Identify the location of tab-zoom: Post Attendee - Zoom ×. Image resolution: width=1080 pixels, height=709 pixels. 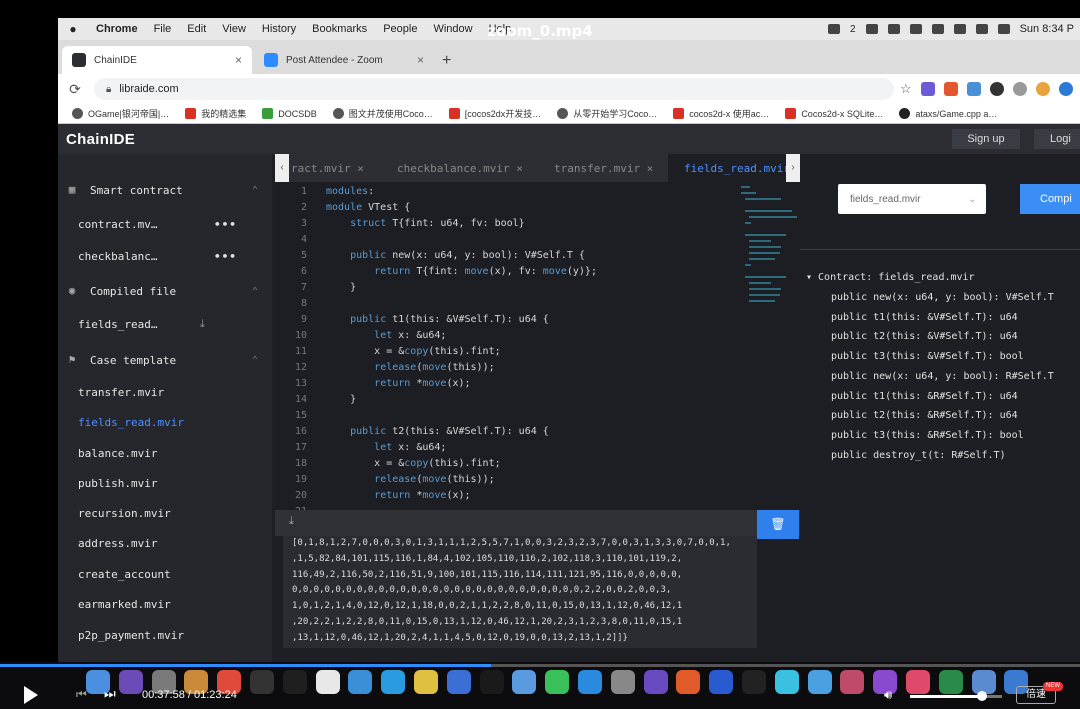
(344, 60).